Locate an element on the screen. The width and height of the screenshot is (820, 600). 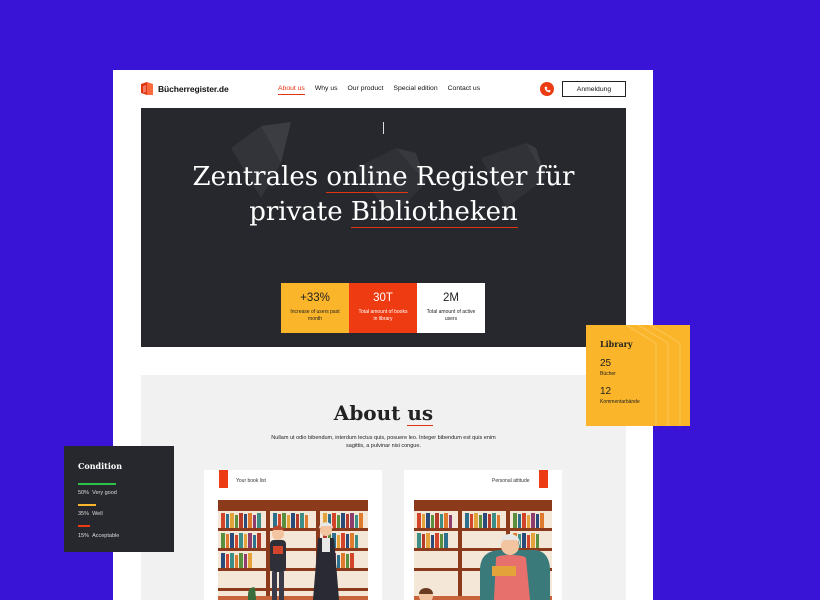
nav-contact-us: Contact us is located at coordinates (464, 90).